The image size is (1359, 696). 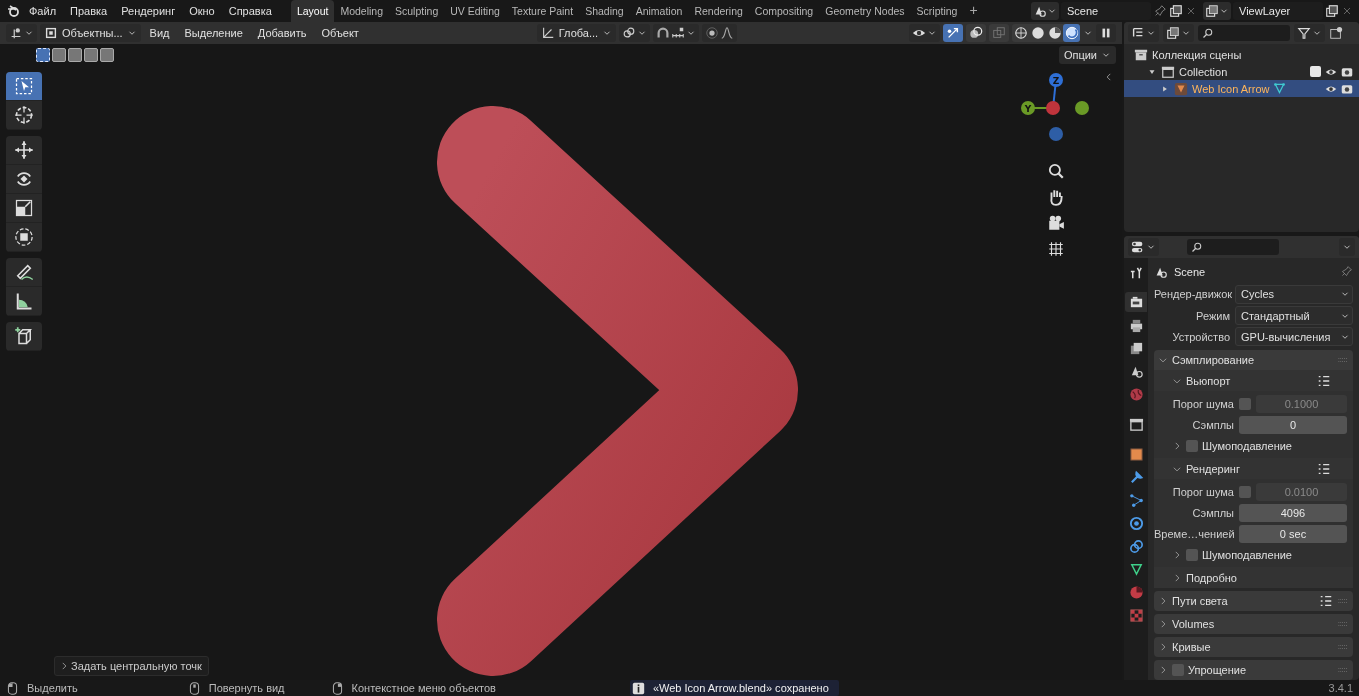 I want to click on workspace-tab: Animation, so click(x=659, y=11).